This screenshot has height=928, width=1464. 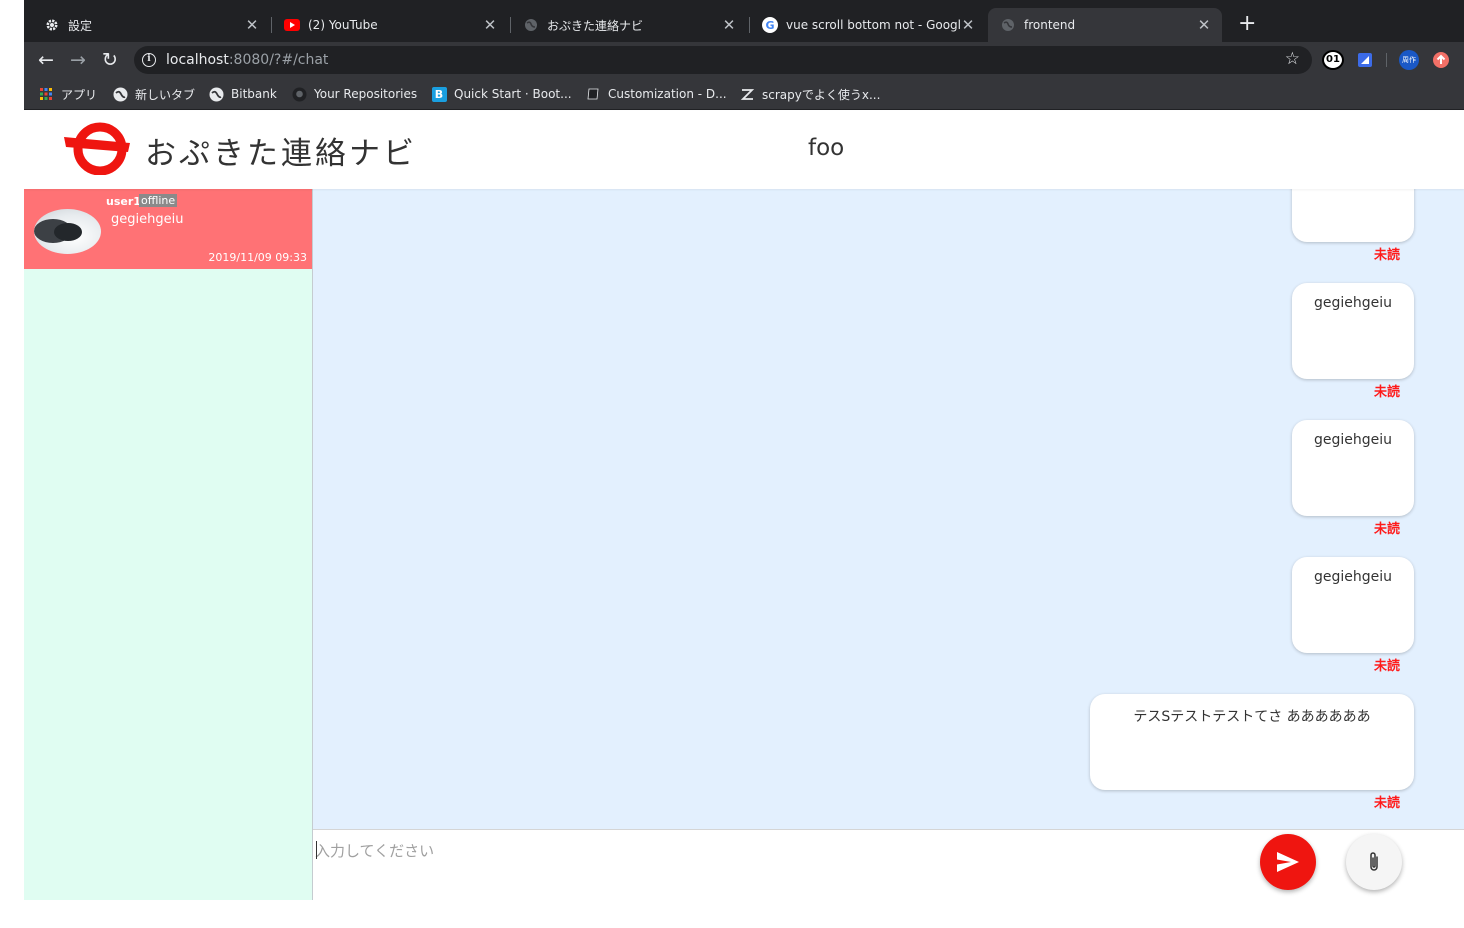 What do you see at coordinates (80, 25) in the screenshot?
I see `tab-title: 設定` at bounding box center [80, 25].